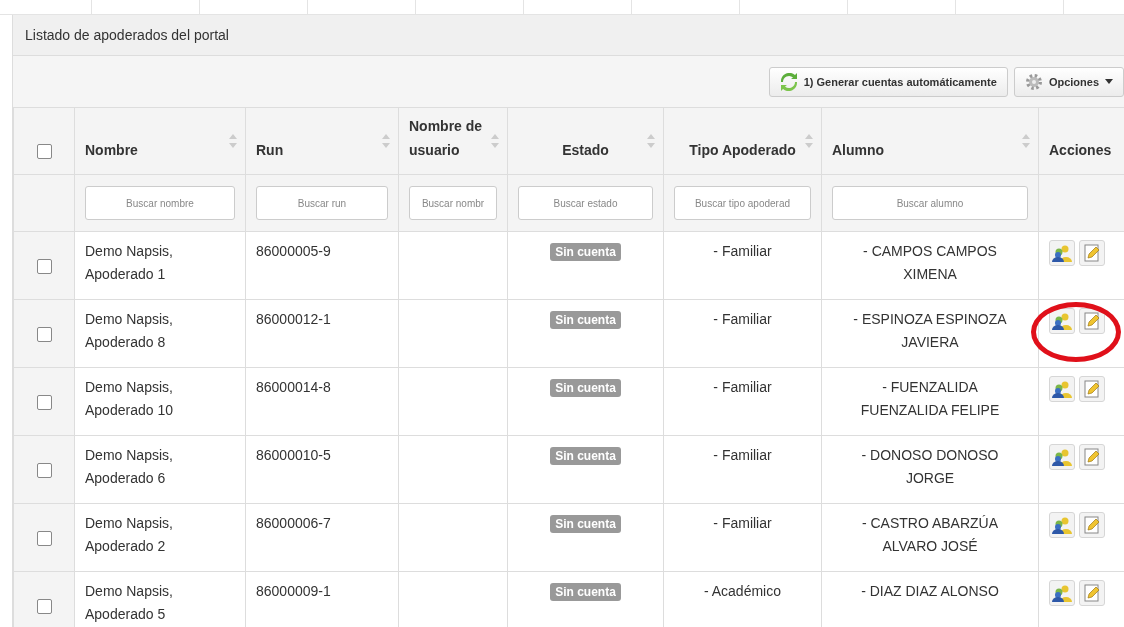 The width and height of the screenshot is (1124, 627). What do you see at coordinates (129, 330) in the screenshot?
I see `table-cell: Demo Napsis, Apoderado 8` at bounding box center [129, 330].